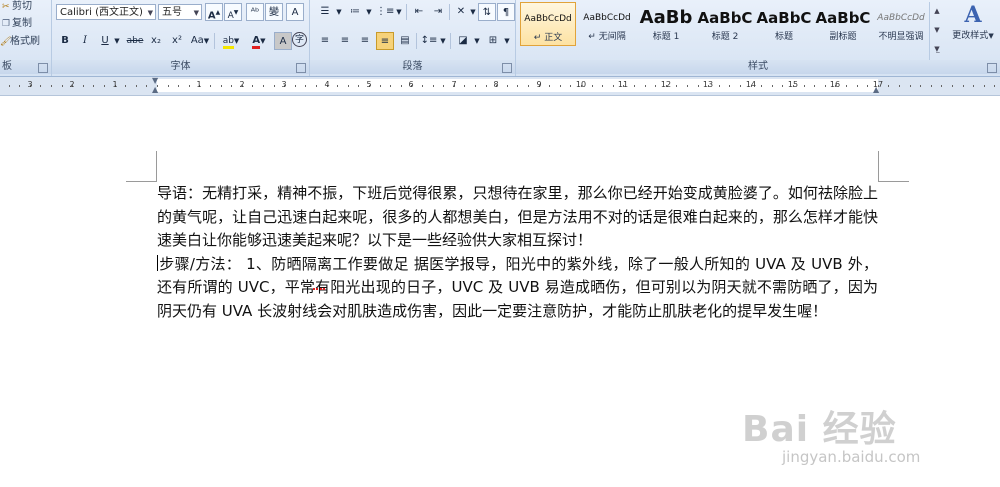 The height and width of the screenshot is (487, 1000). What do you see at coordinates (463, 41) in the screenshot?
I see `shading-bucket-icon: ◪` at bounding box center [463, 41].